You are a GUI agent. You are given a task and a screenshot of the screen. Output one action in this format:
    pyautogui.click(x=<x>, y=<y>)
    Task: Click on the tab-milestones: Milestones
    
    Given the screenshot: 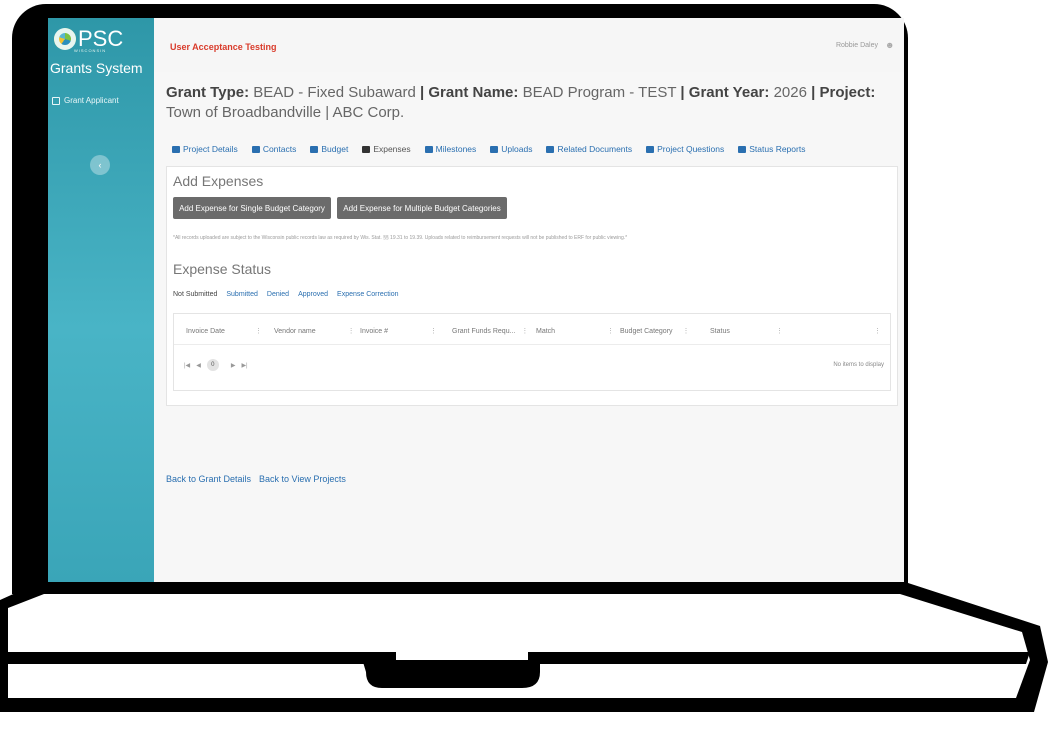 What is the action you would take?
    pyautogui.click(x=450, y=149)
    